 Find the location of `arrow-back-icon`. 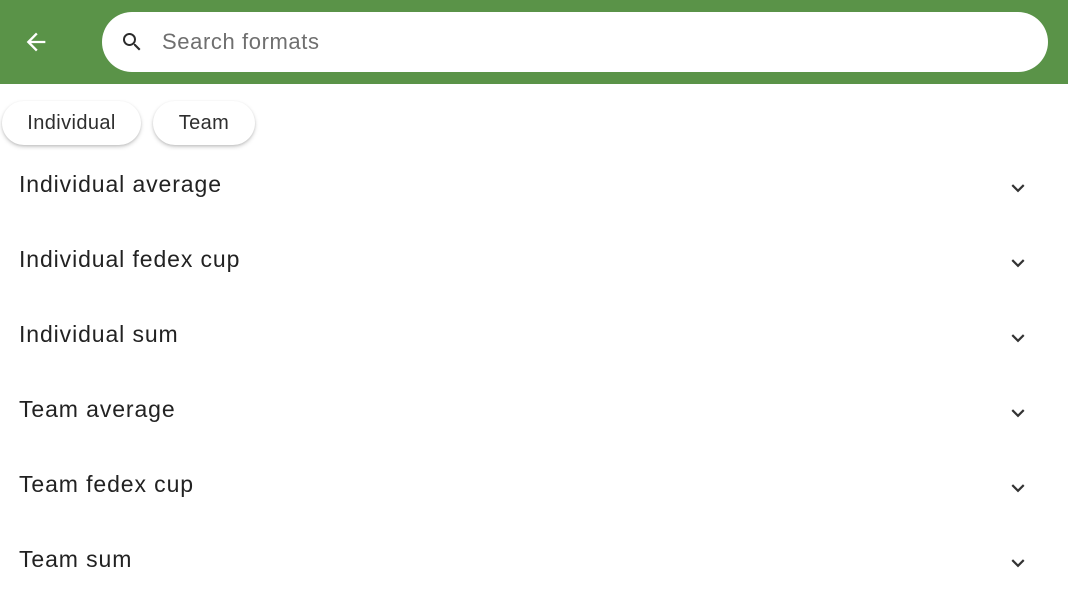

arrow-back-icon is located at coordinates (36, 42).